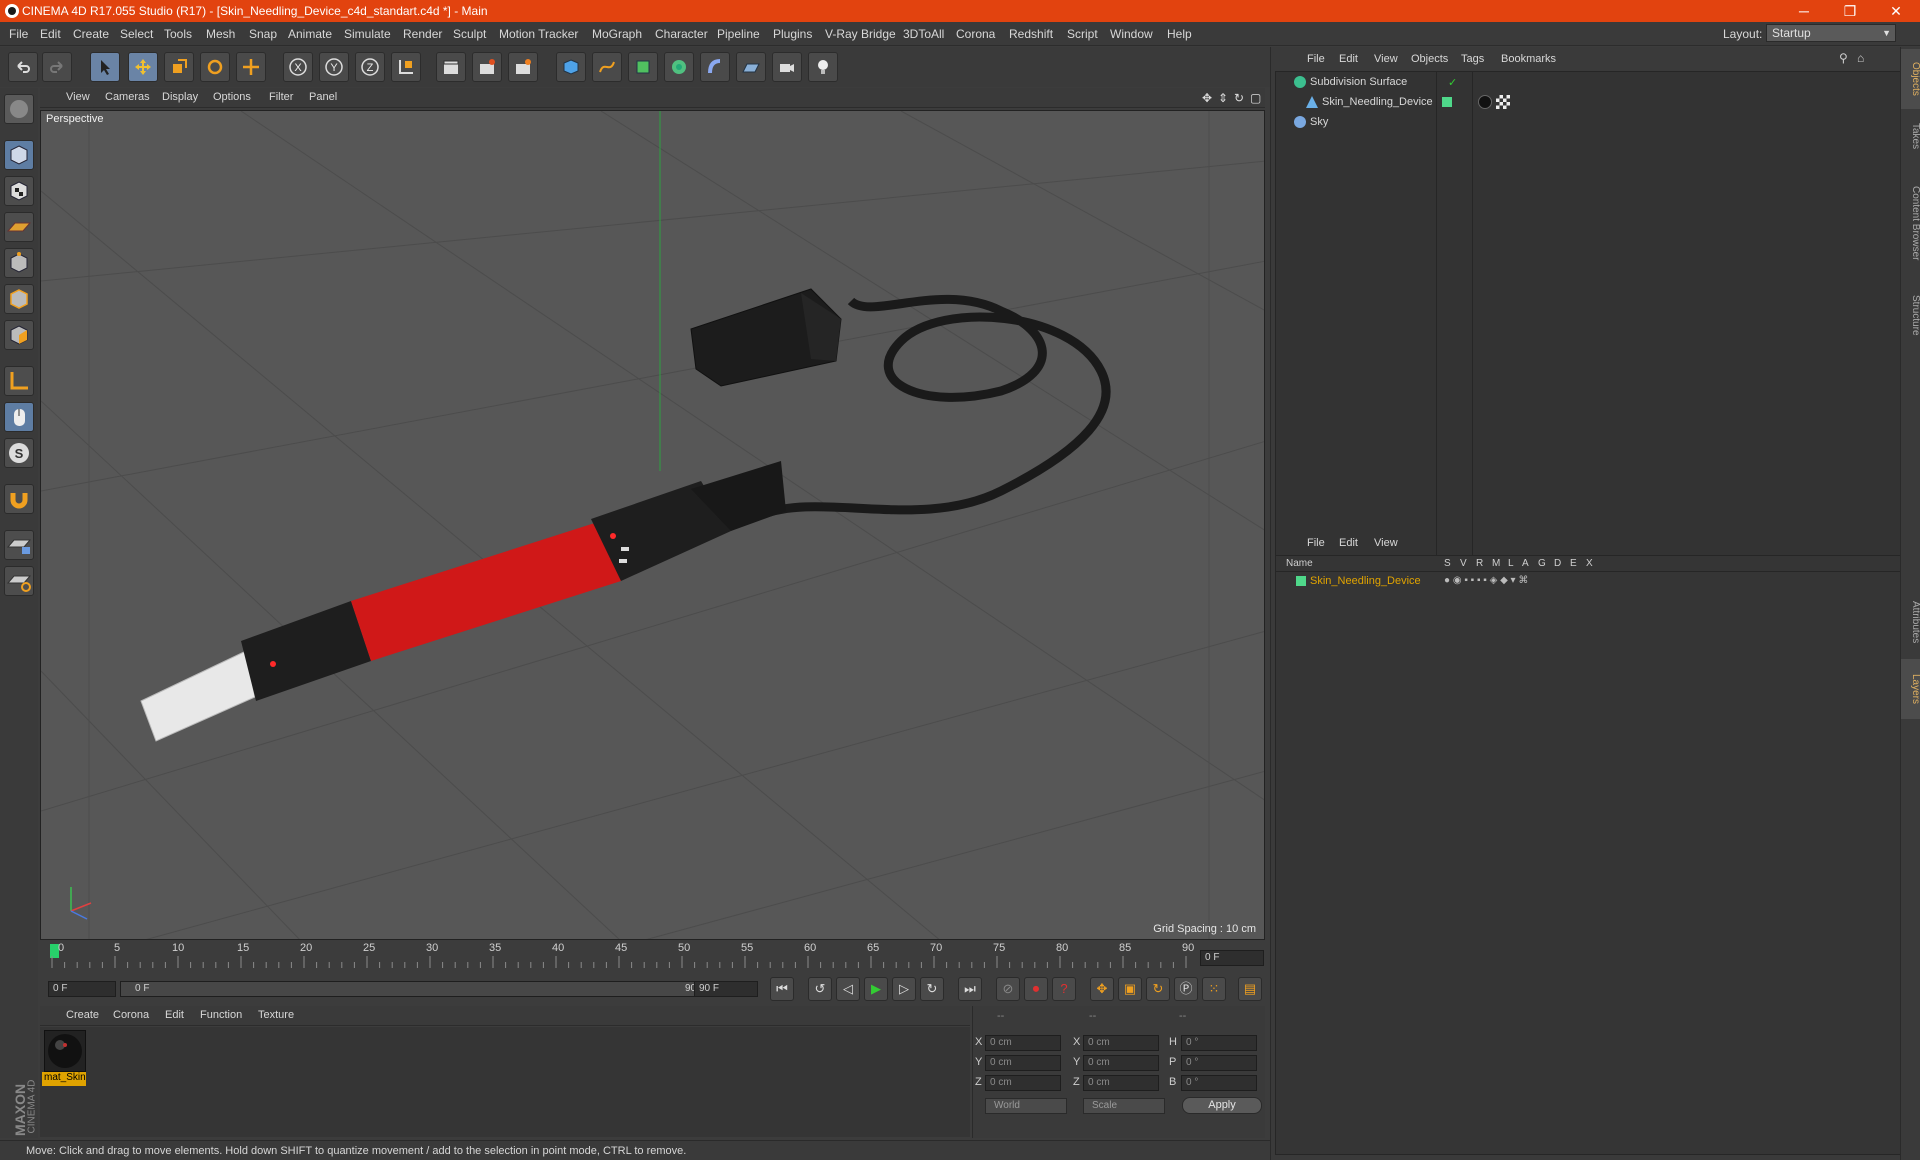  Describe the element at coordinates (1023, 1083) in the screenshot. I see `pos-z-field: 0 cm` at that location.